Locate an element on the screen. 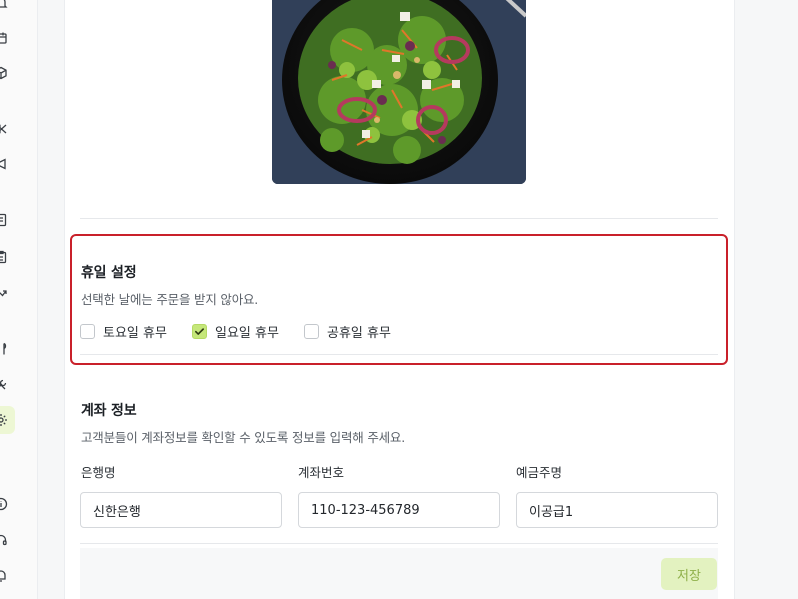  account-title: 계좌 정보 is located at coordinates (109, 411).